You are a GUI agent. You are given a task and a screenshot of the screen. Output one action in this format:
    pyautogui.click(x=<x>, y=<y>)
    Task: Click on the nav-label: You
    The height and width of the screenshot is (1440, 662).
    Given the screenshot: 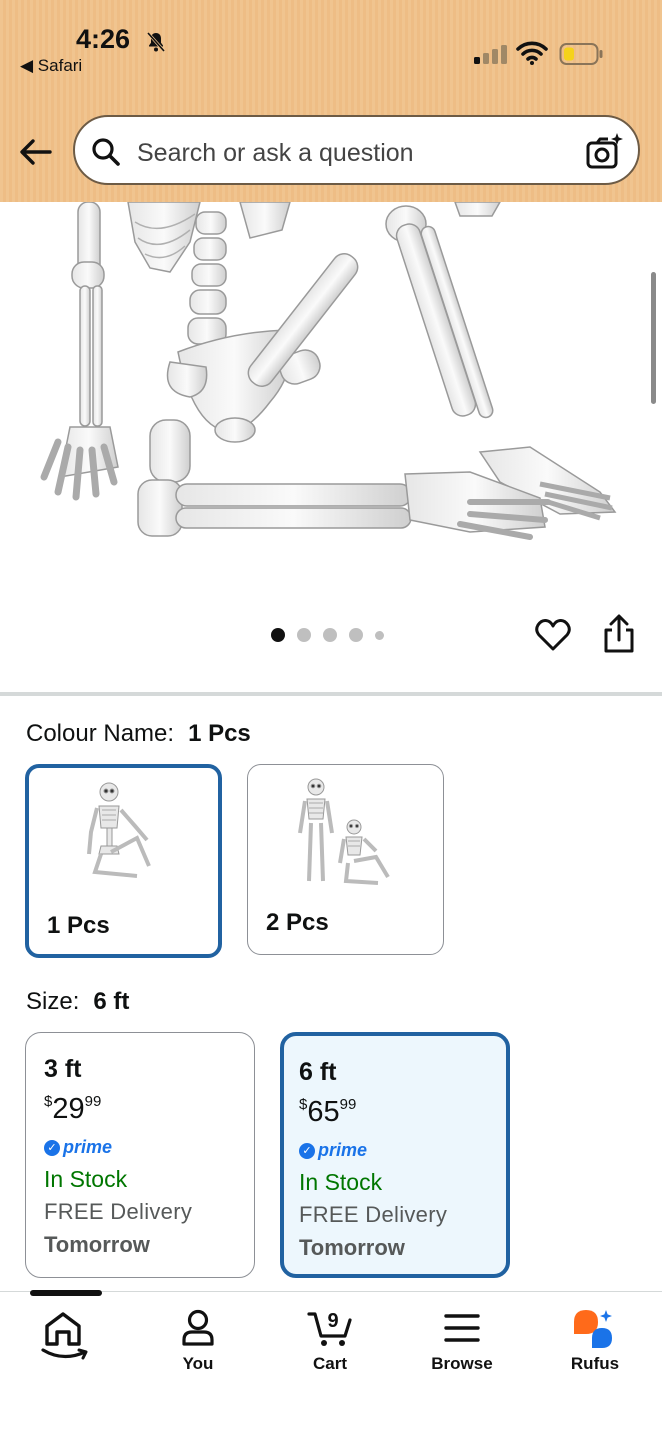 What is the action you would take?
    pyautogui.click(x=198, y=1363)
    